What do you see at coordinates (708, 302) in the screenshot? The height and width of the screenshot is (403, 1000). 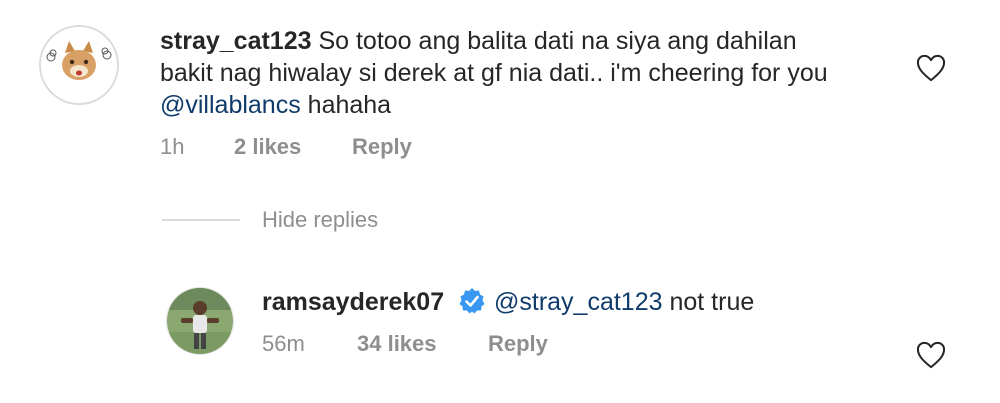 I see `reply-text: not true` at bounding box center [708, 302].